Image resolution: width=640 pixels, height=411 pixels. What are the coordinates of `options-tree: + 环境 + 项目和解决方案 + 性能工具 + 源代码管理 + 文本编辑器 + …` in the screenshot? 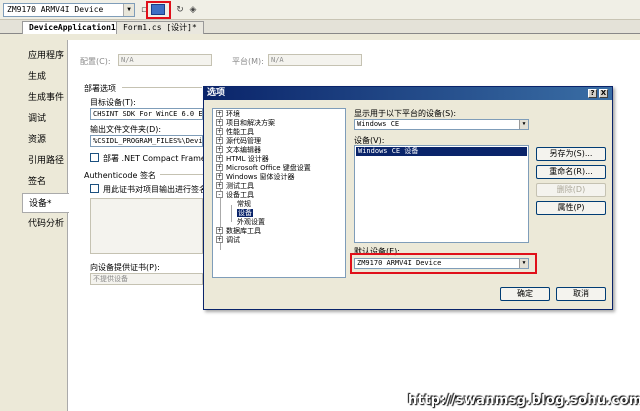 It's located at (279, 193).